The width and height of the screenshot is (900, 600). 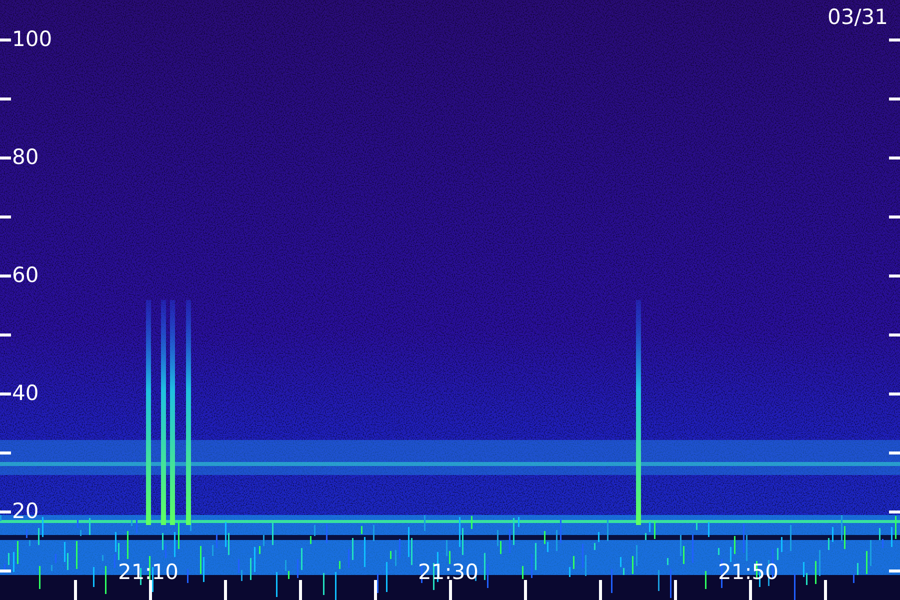 What do you see at coordinates (25, 275) in the screenshot?
I see `y-axis-label: 60` at bounding box center [25, 275].